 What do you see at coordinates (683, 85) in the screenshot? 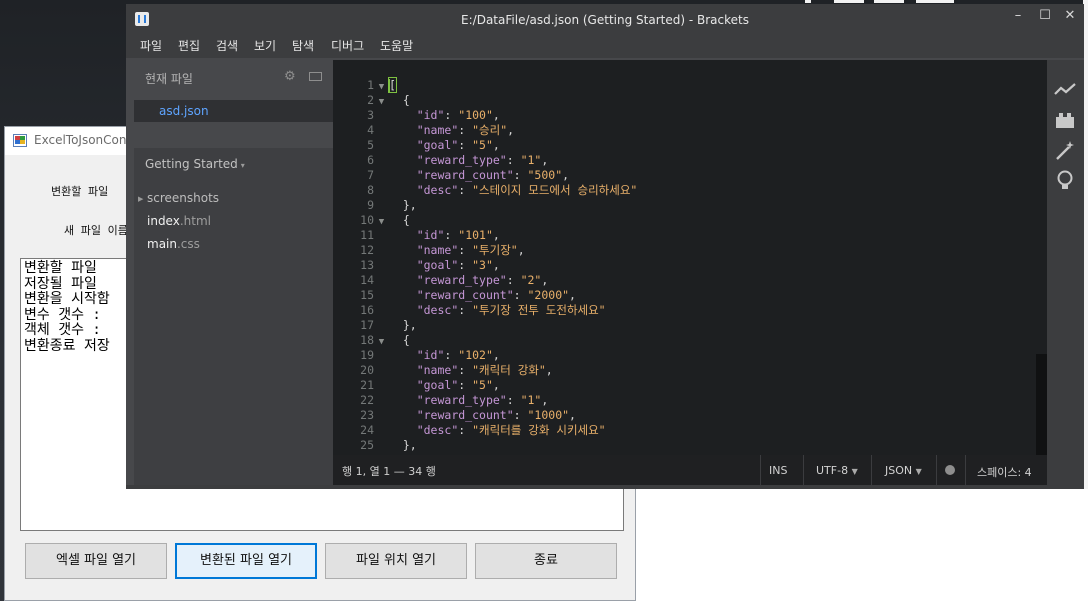
I see `code-line: 1 ▼[` at bounding box center [683, 85].